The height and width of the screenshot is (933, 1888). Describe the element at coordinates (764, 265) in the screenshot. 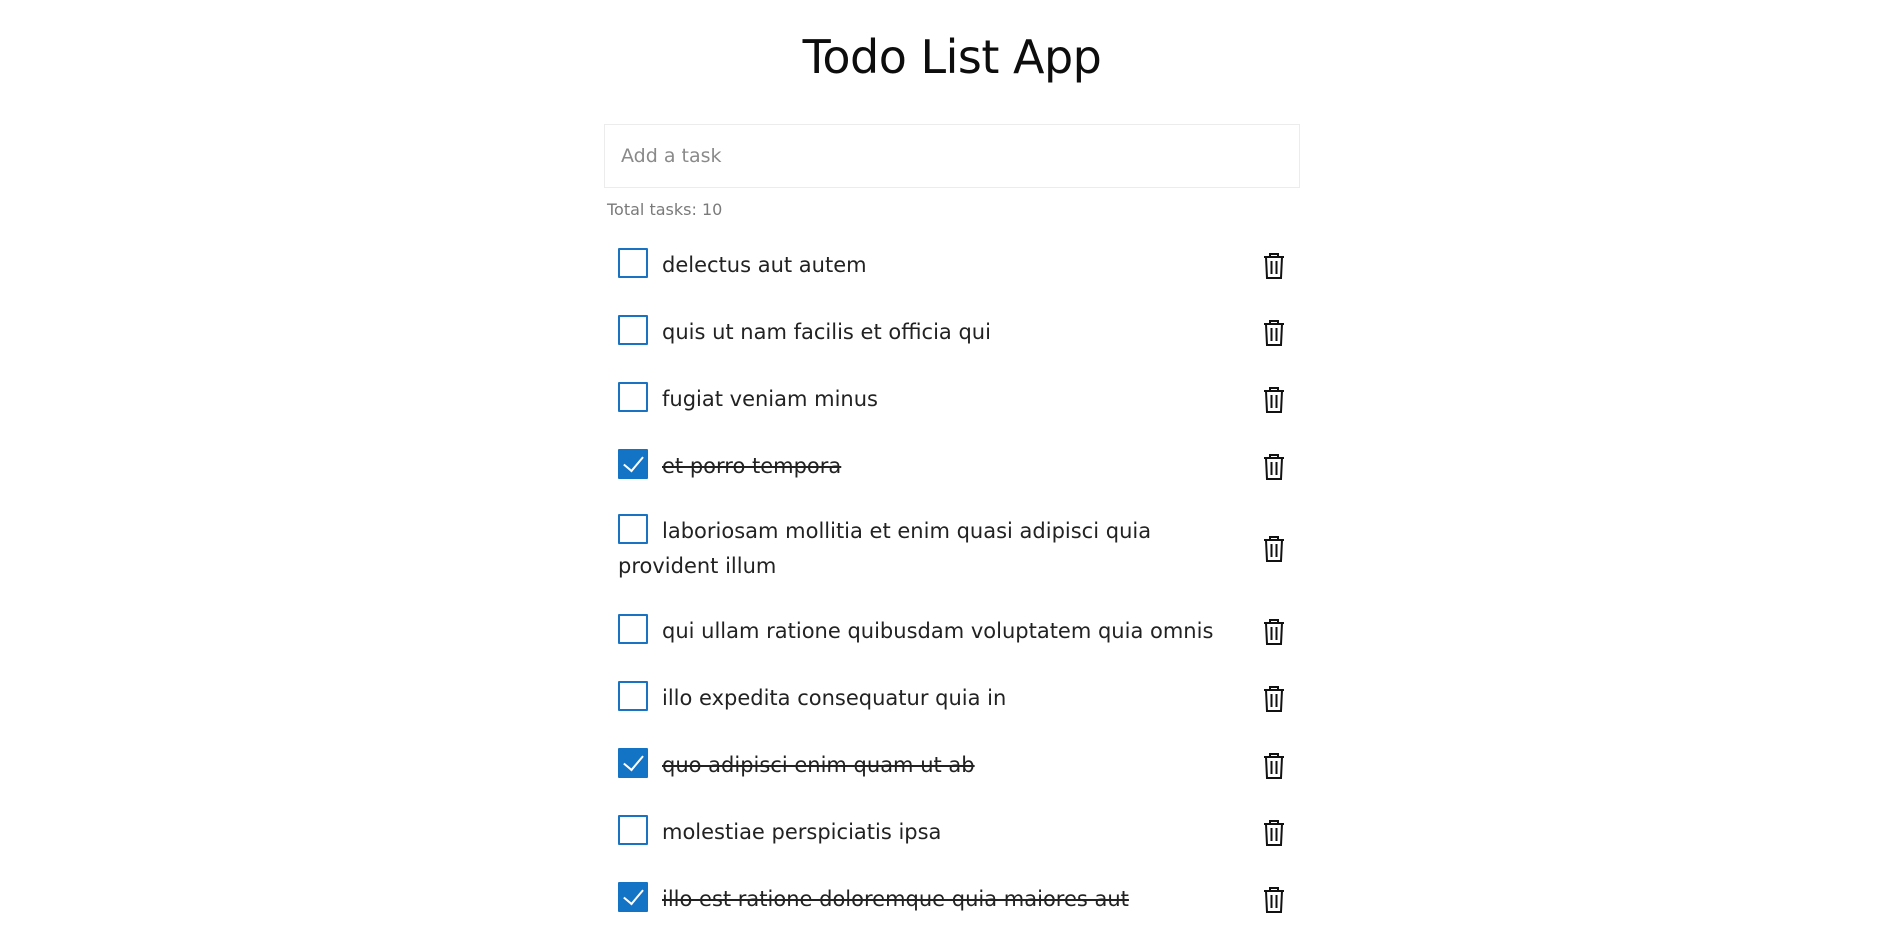

I see `task-text: delectus aut autem` at that location.